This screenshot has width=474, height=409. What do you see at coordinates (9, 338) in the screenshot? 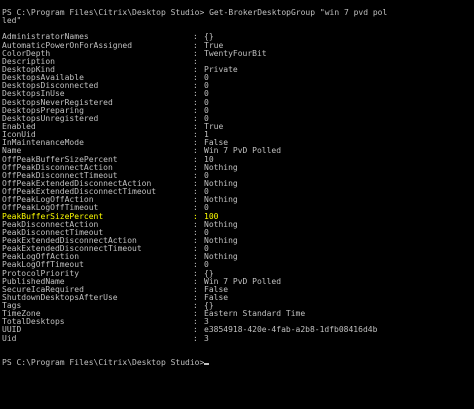
I see `property-name: Uid` at bounding box center [9, 338].